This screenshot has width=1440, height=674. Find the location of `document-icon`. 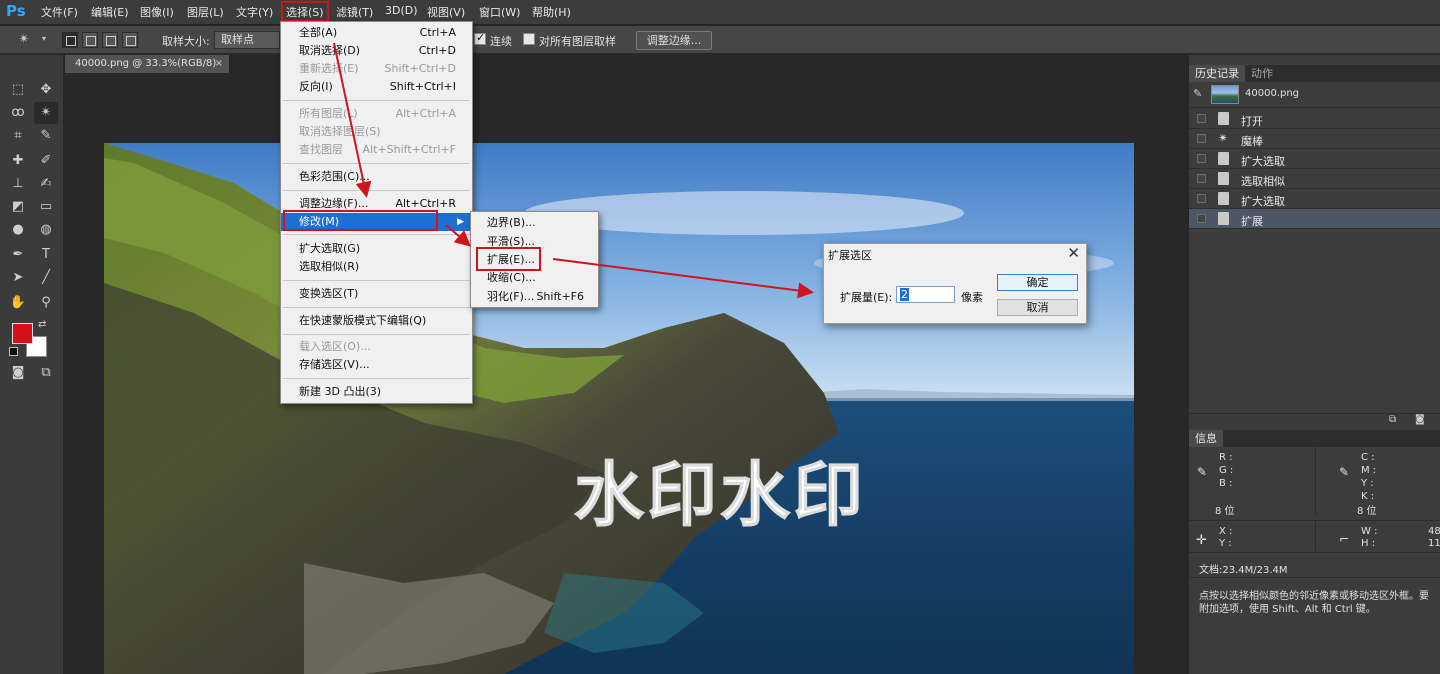

document-icon is located at coordinates (1223, 118).